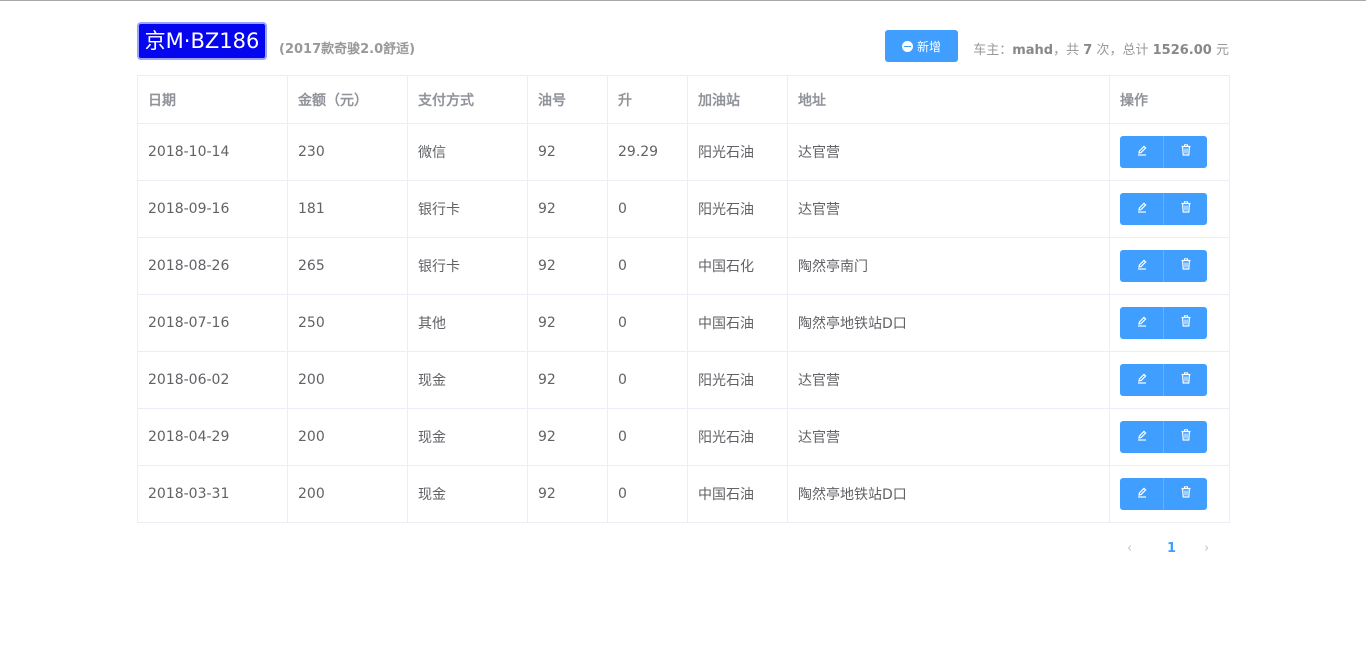  What do you see at coordinates (212, 323) in the screenshot?
I see `table-cell: 2018-07-16` at bounding box center [212, 323].